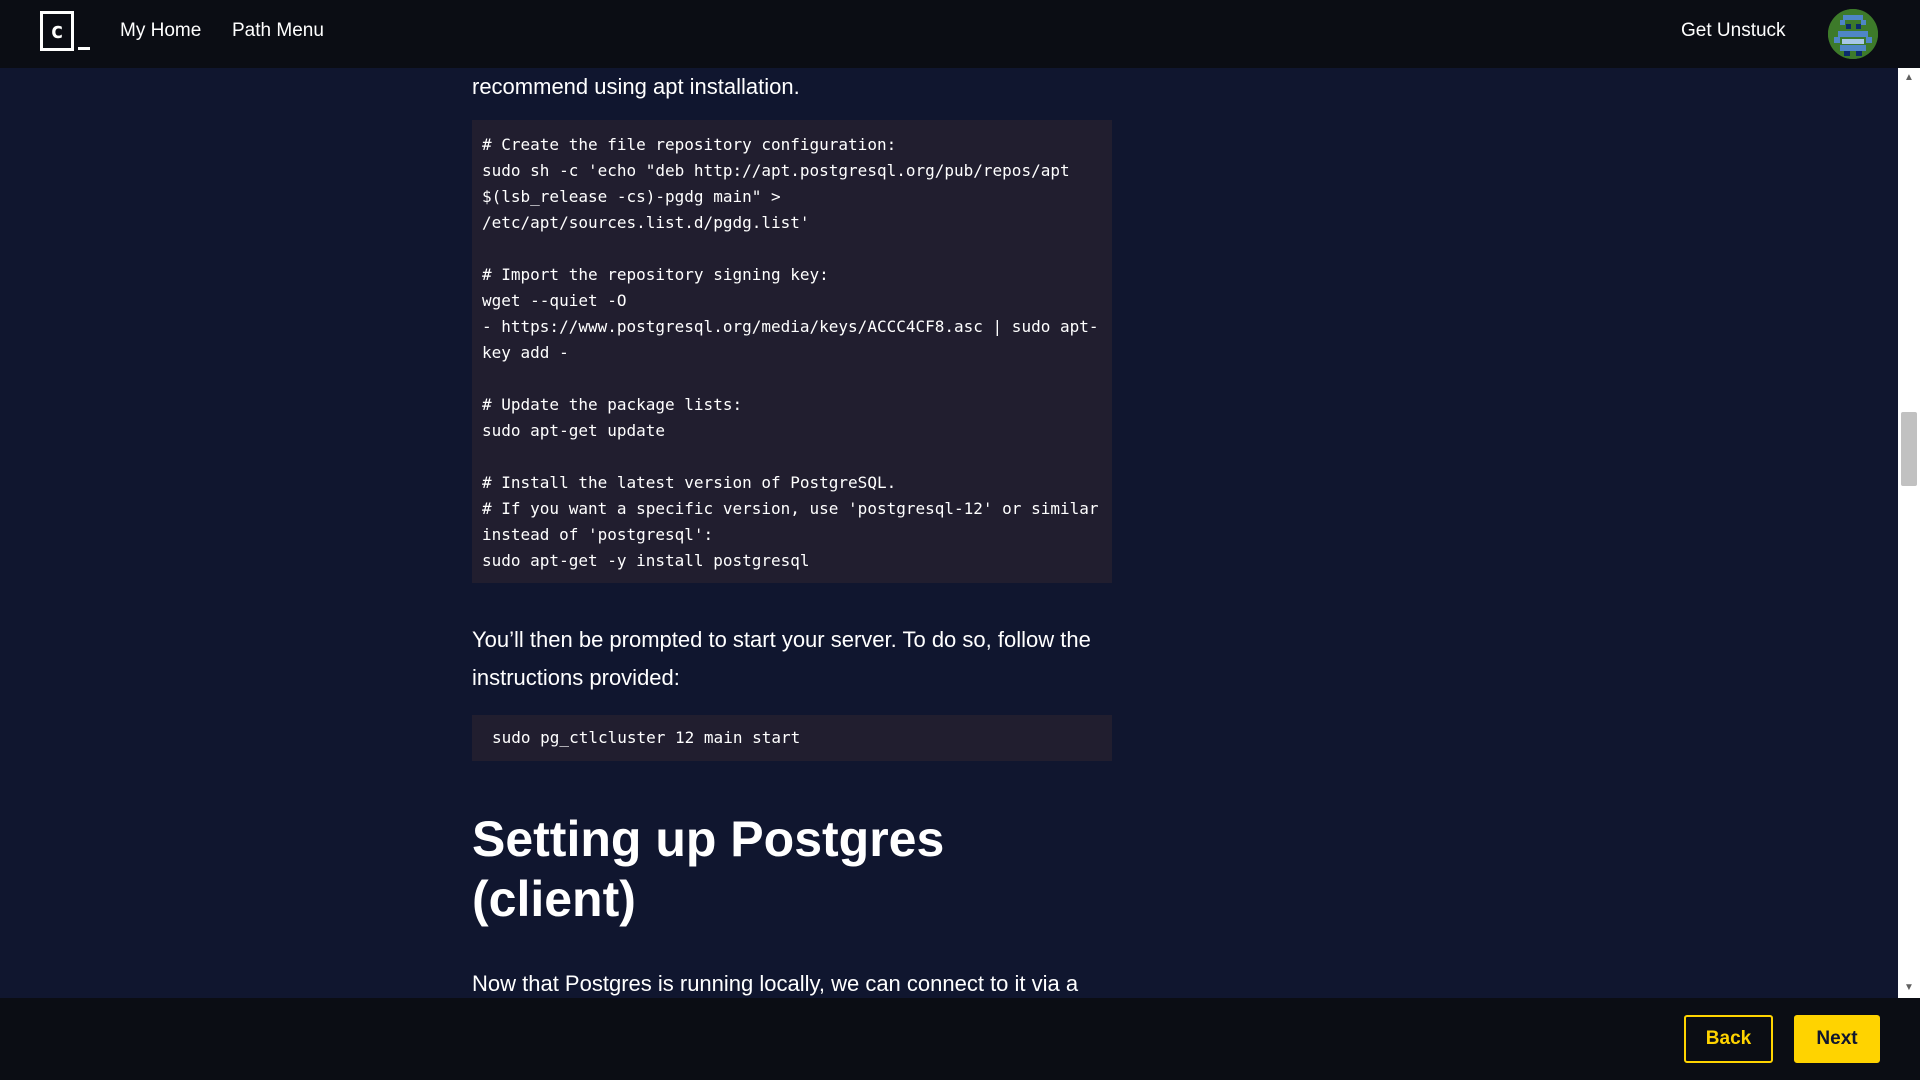 This screenshot has width=1920, height=1080. Describe the element at coordinates (1728, 1039) in the screenshot. I see `back-button: Back` at that location.